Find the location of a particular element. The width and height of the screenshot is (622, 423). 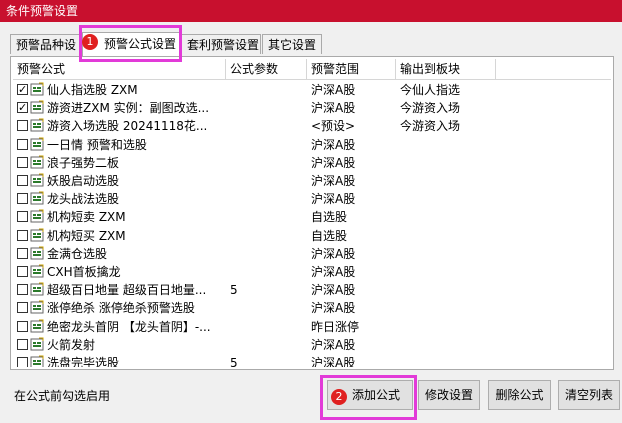

table-row: 浪子强势二板 沪深A股 is located at coordinates (312, 163).